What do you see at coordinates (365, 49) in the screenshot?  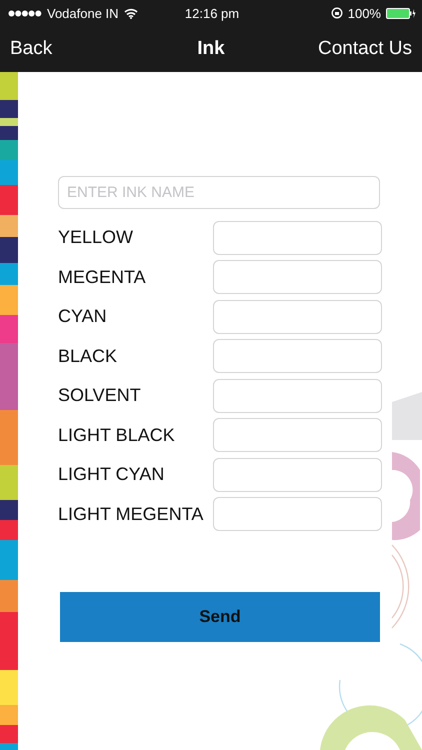 I see `contact-us-link: Contact Us` at bounding box center [365, 49].